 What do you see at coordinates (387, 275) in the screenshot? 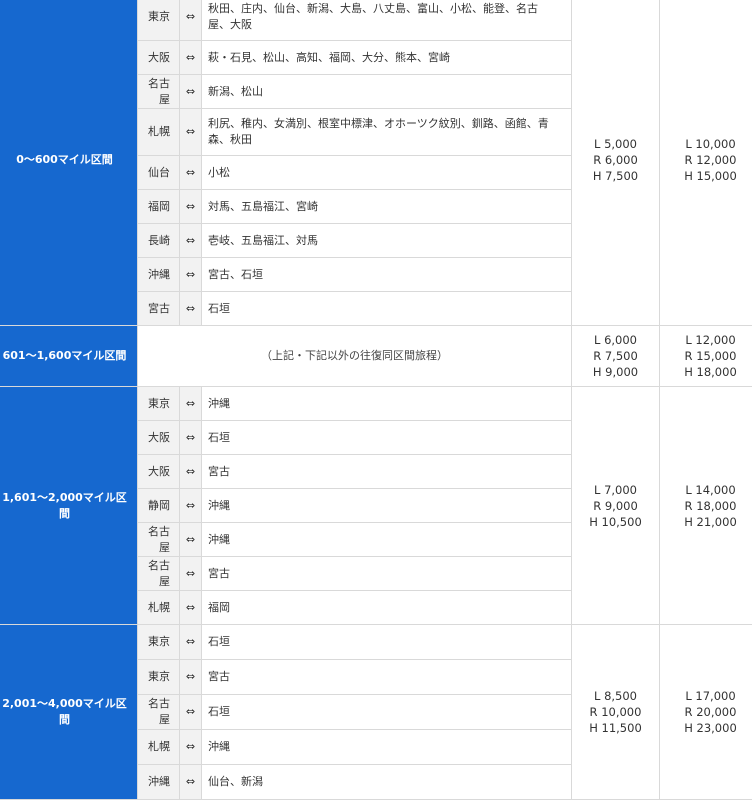
I see `destination-cities: 宮古、石垣` at bounding box center [387, 275].